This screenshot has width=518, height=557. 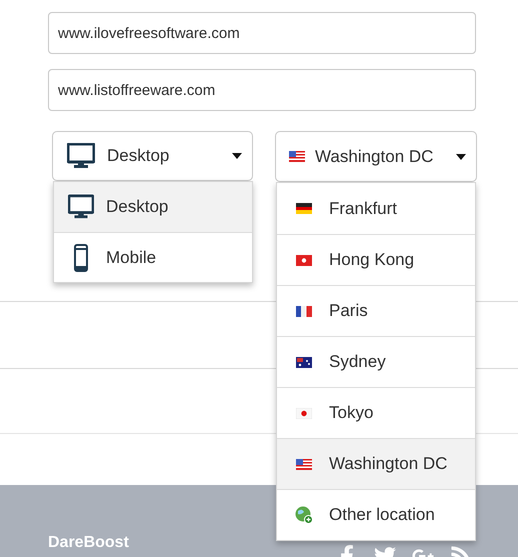 I want to click on menu-item: Other location, so click(x=376, y=514).